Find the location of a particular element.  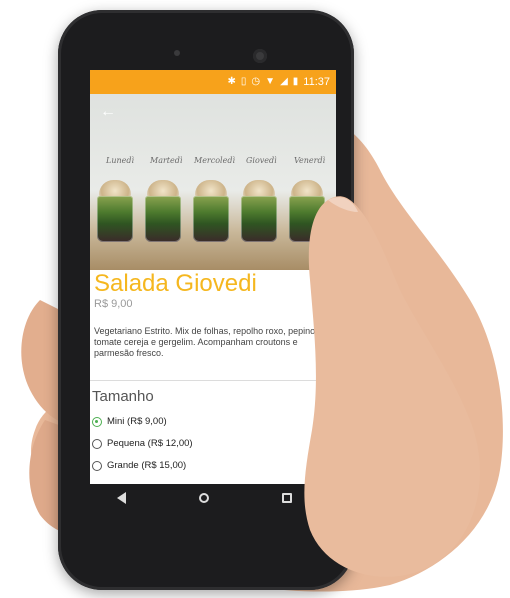

back-triangle-icon is located at coordinates (121, 498).